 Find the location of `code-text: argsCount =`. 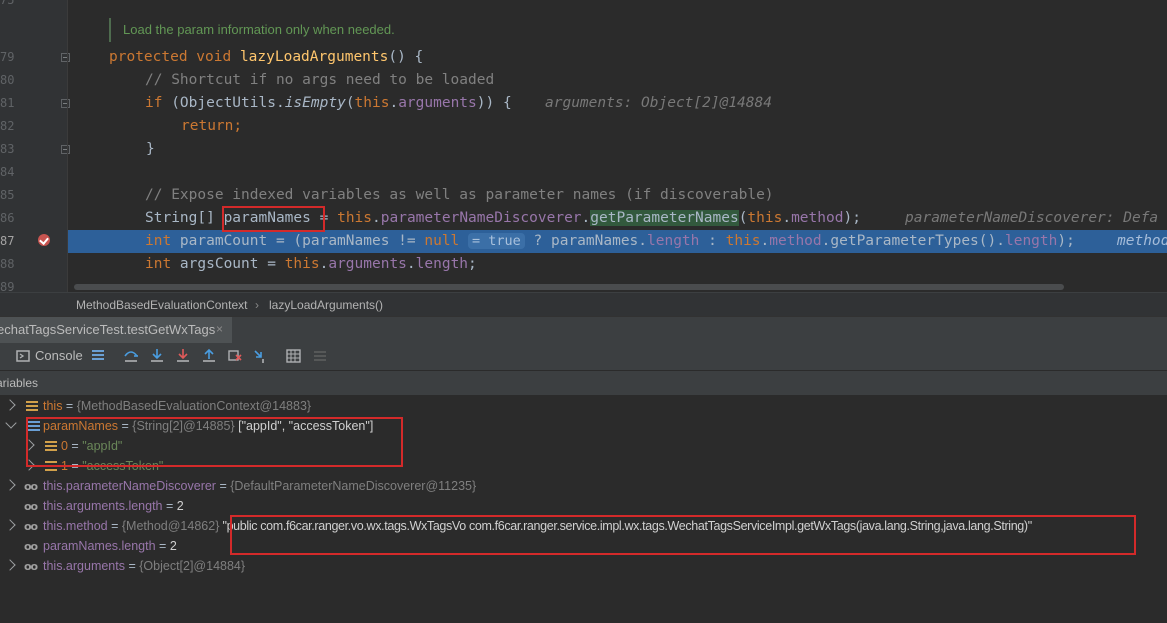

code-text: argsCount = is located at coordinates (232, 264).